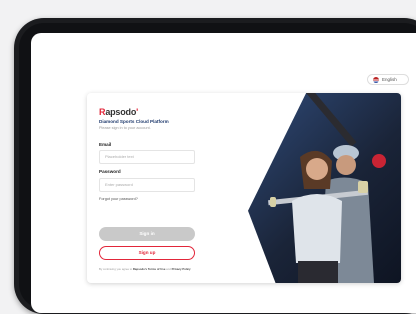 This screenshot has width=416, height=314. I want to click on rapsodo-logo: Rapsodo', so click(119, 112).